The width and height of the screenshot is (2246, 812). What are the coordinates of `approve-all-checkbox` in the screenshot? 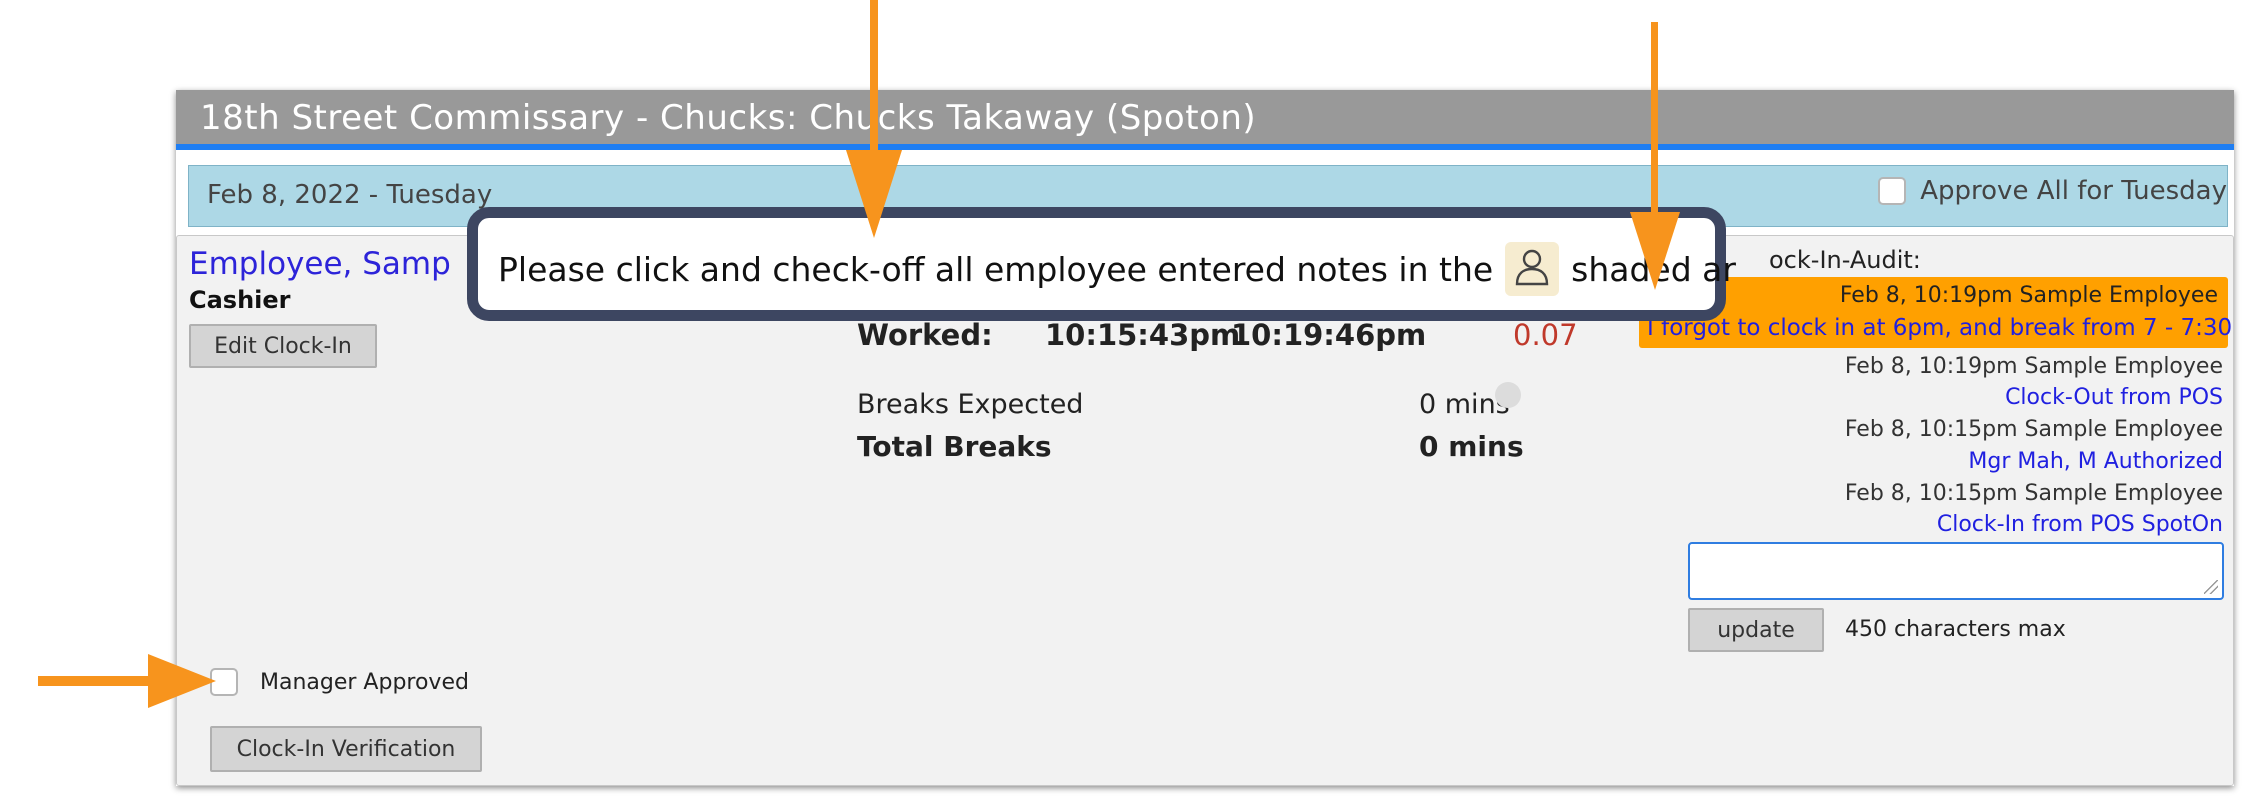 It's located at (1892, 191).